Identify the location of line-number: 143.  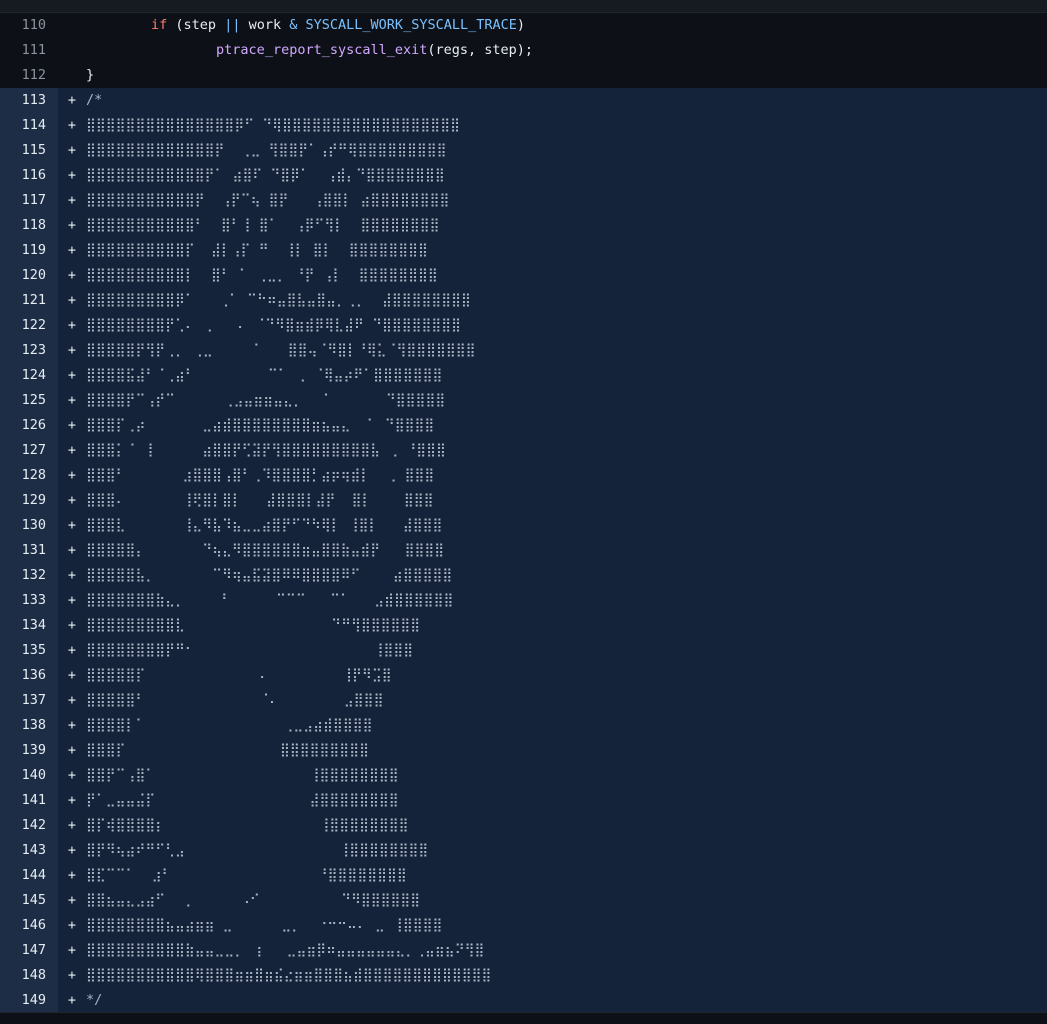
(29, 850).